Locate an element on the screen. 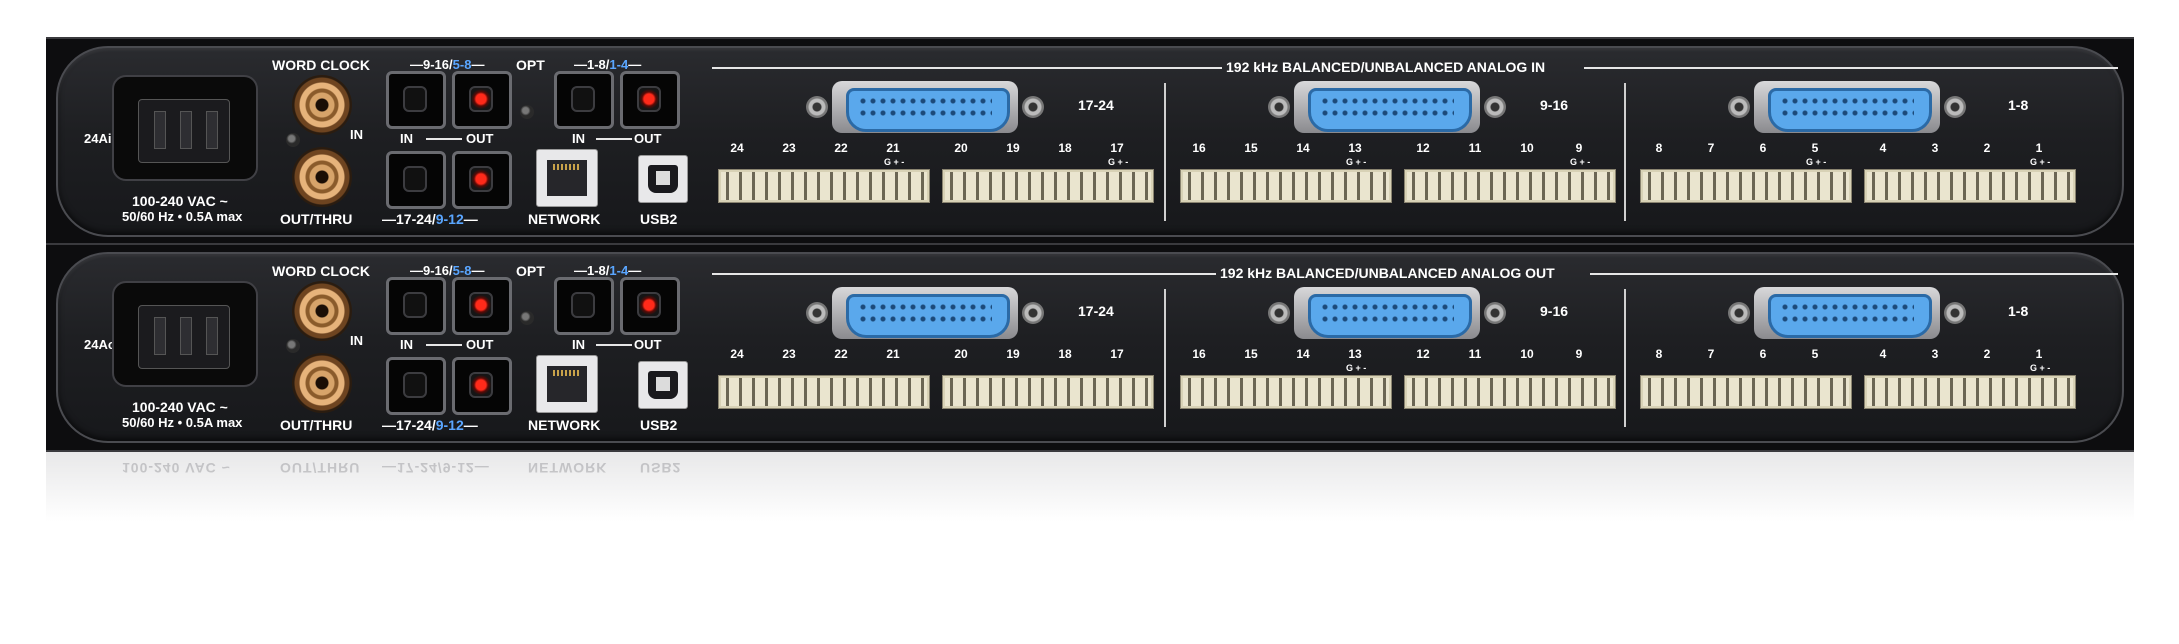 Image resolution: width=2179 pixels, height=644 pixels. section-title: 192 kHz BALANCED/UNBALANCED ANALOG OUT is located at coordinates (1387, 273).